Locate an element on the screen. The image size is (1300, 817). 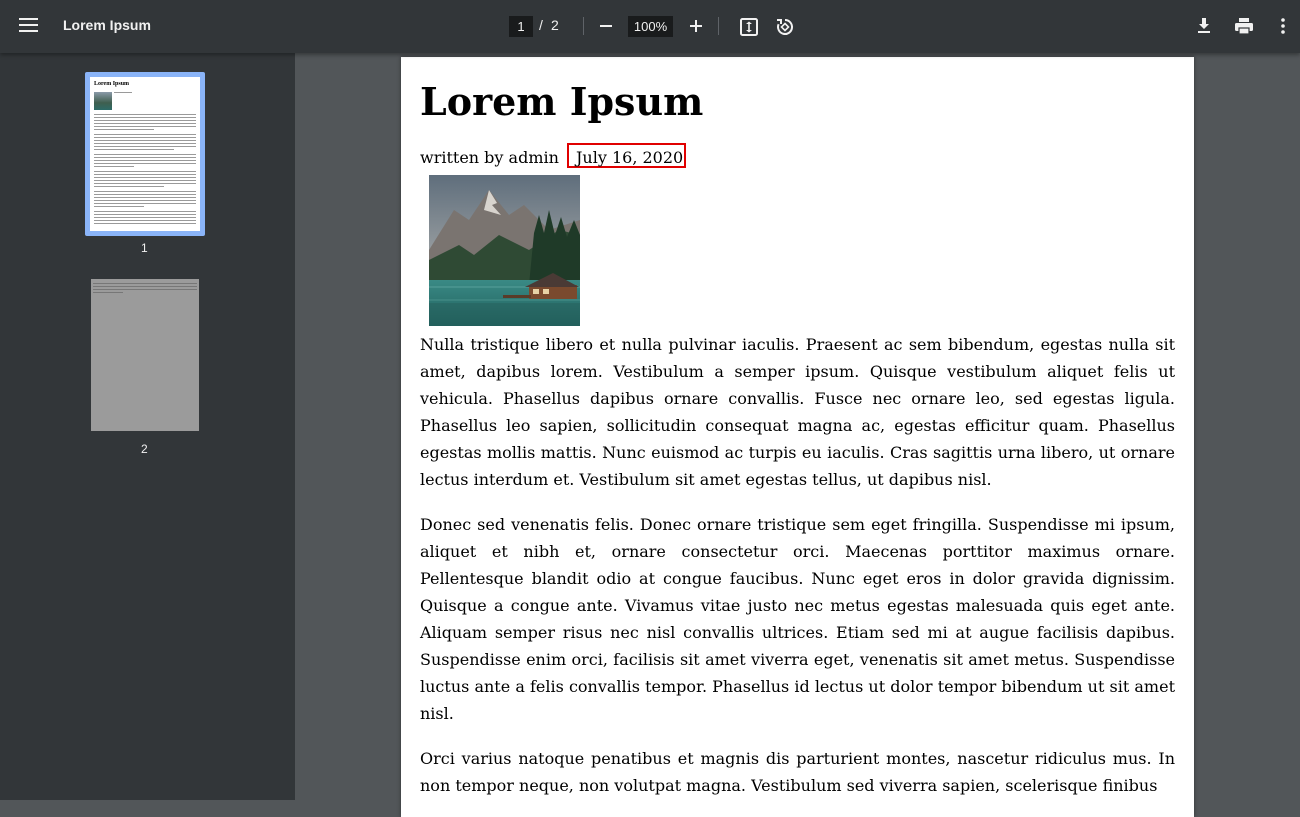
pdf-toolbar: Lorem Ipsum / 2 is located at coordinates (650, 26).